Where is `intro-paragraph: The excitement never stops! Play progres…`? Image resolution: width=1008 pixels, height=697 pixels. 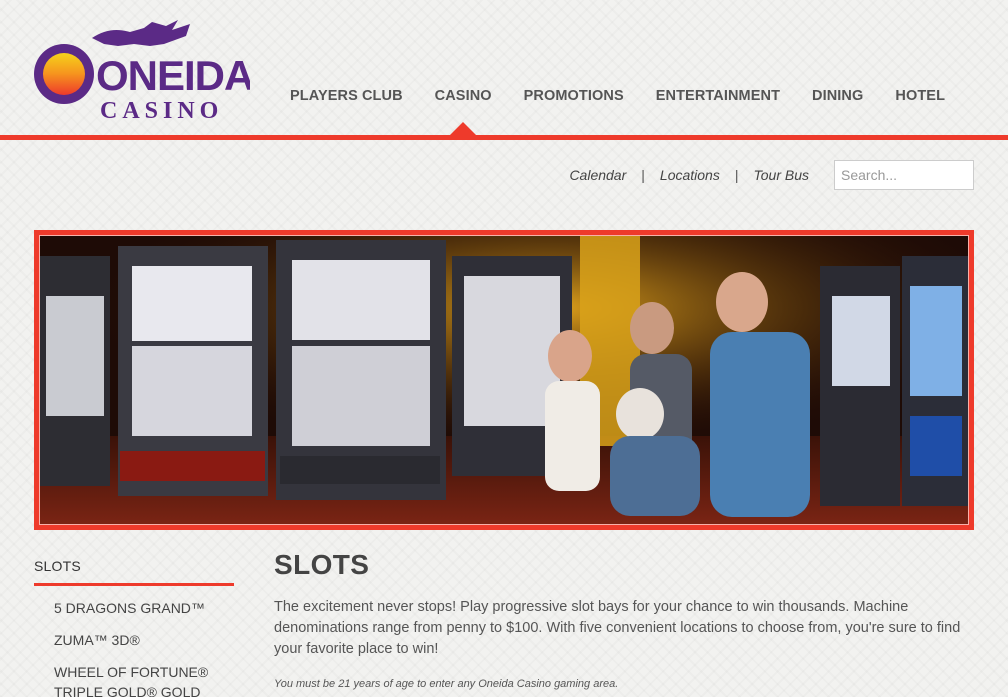
intro-paragraph: The excitement never stops! Play progres… is located at coordinates (617, 628).